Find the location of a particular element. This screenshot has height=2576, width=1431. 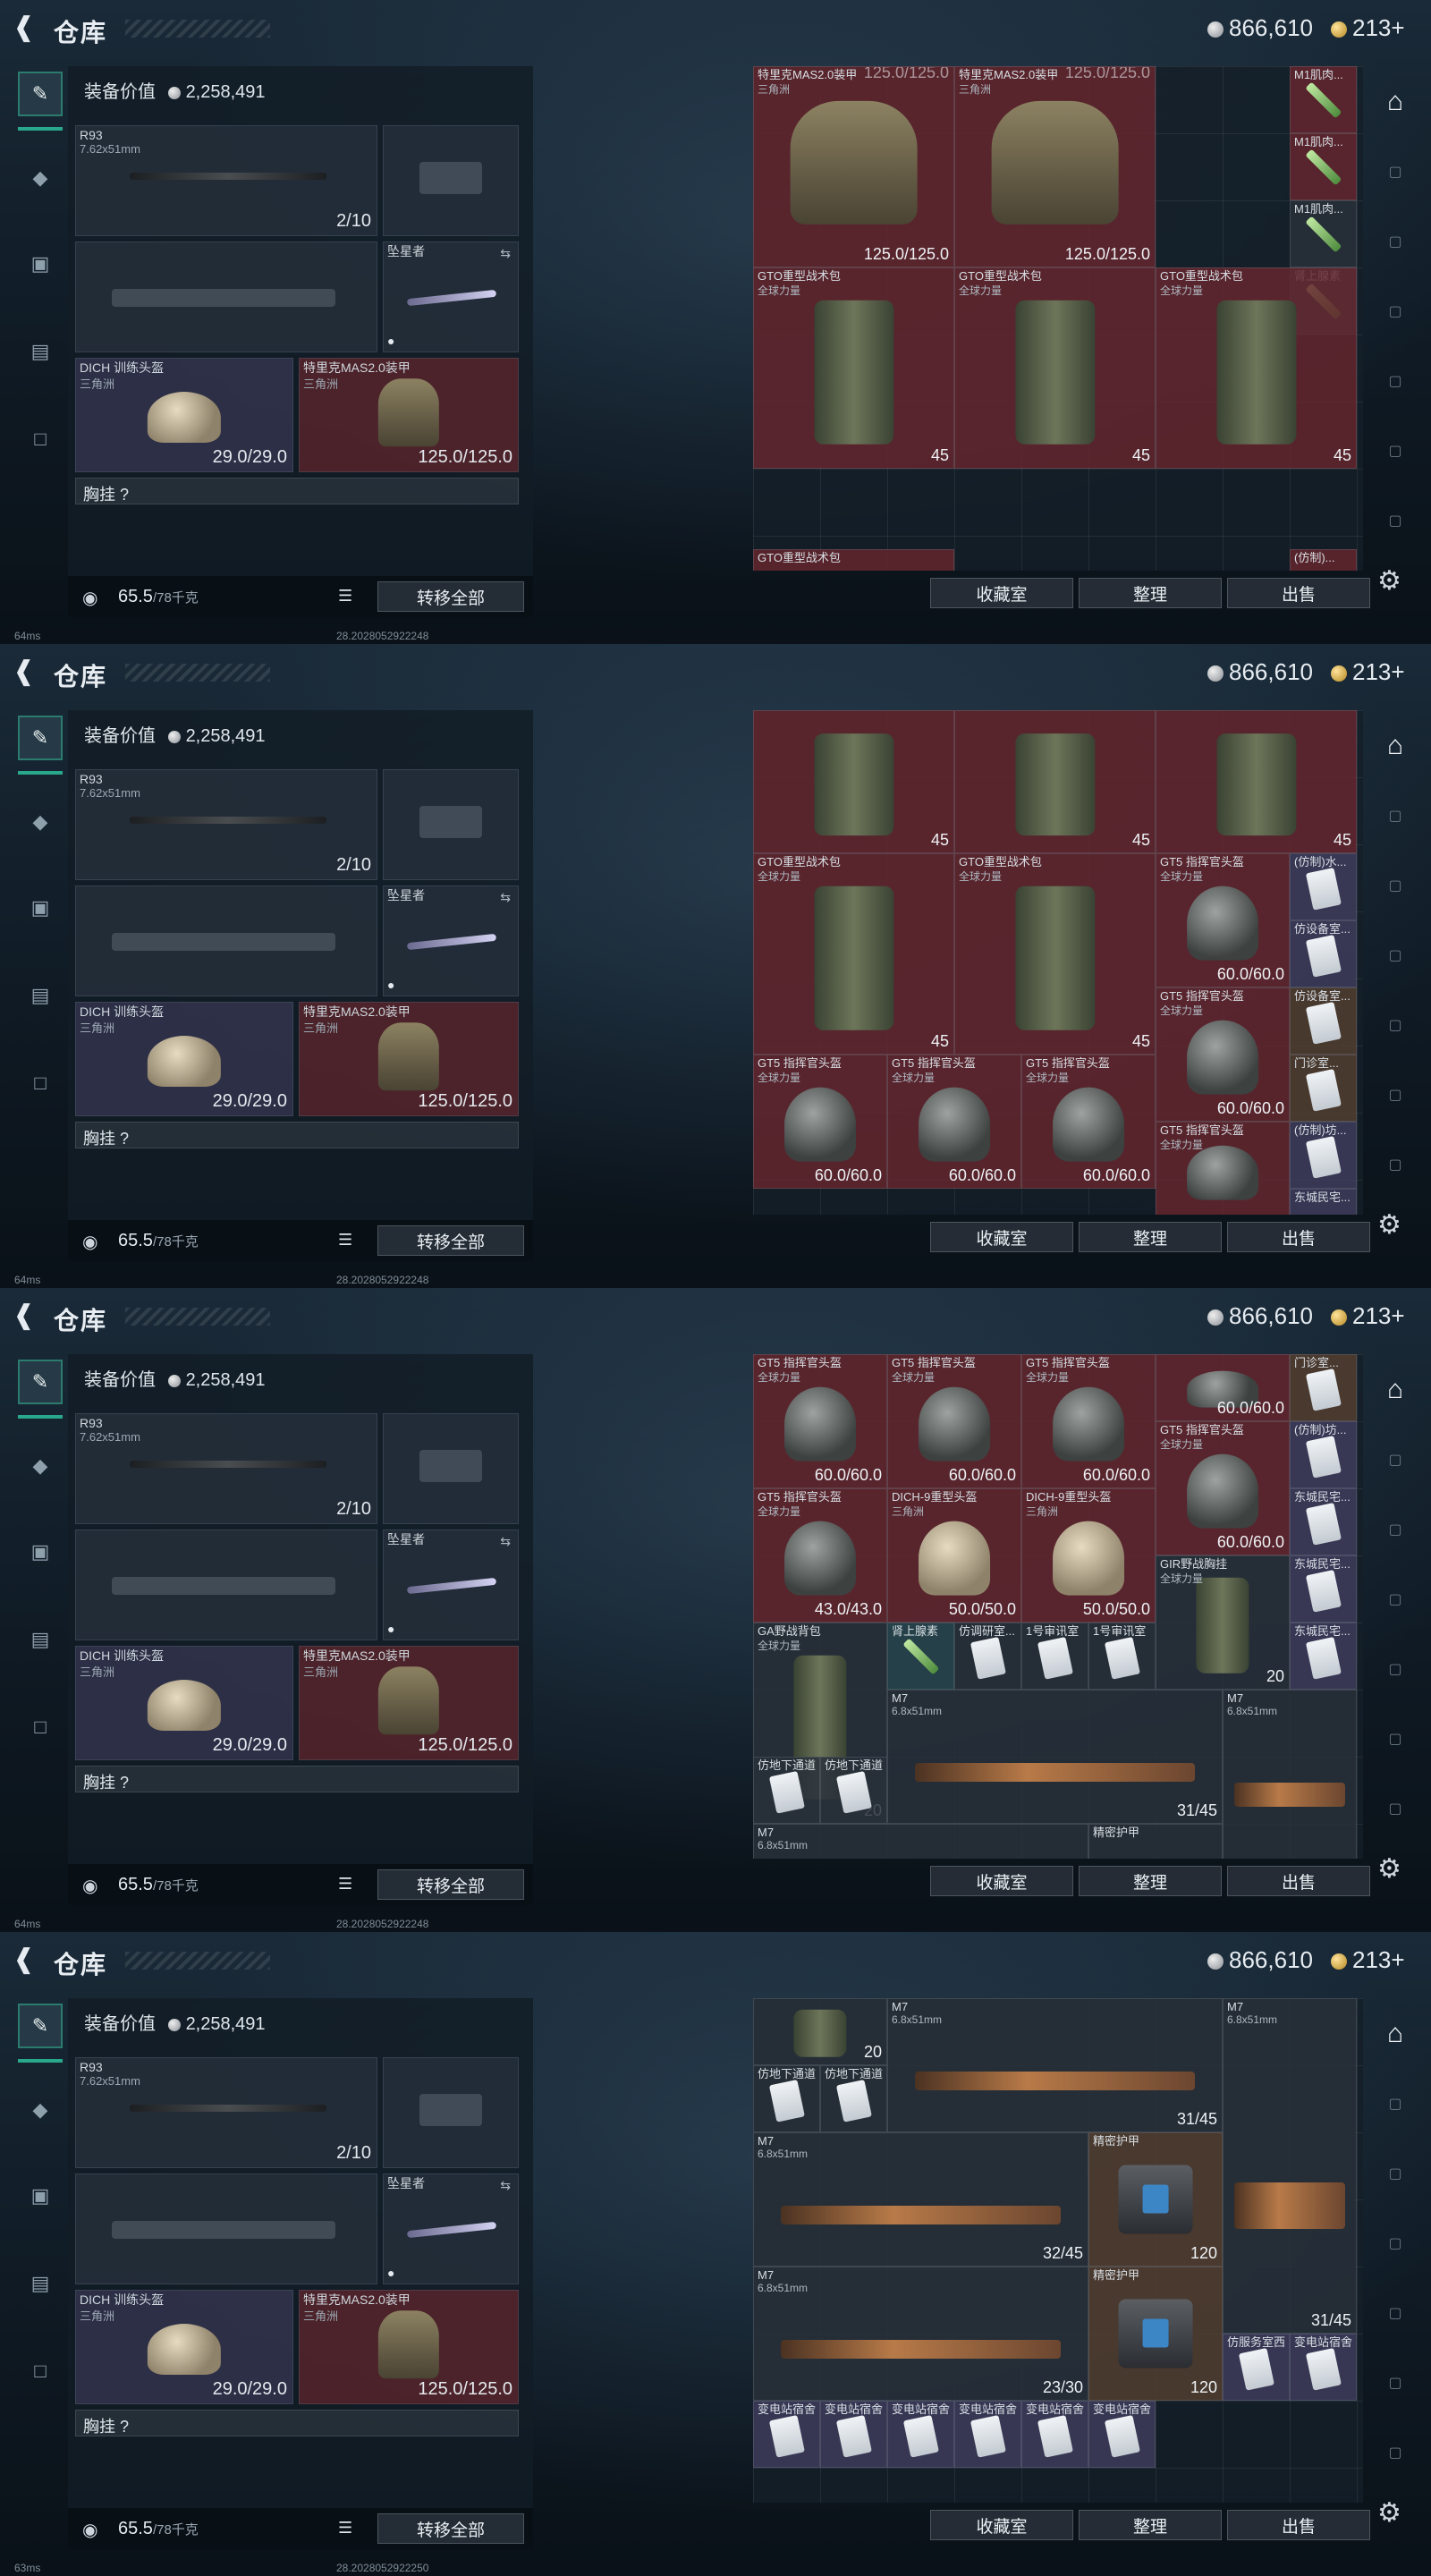

inventory-item: GIR野战胸挂 全球力量 20 is located at coordinates (1223, 1622).